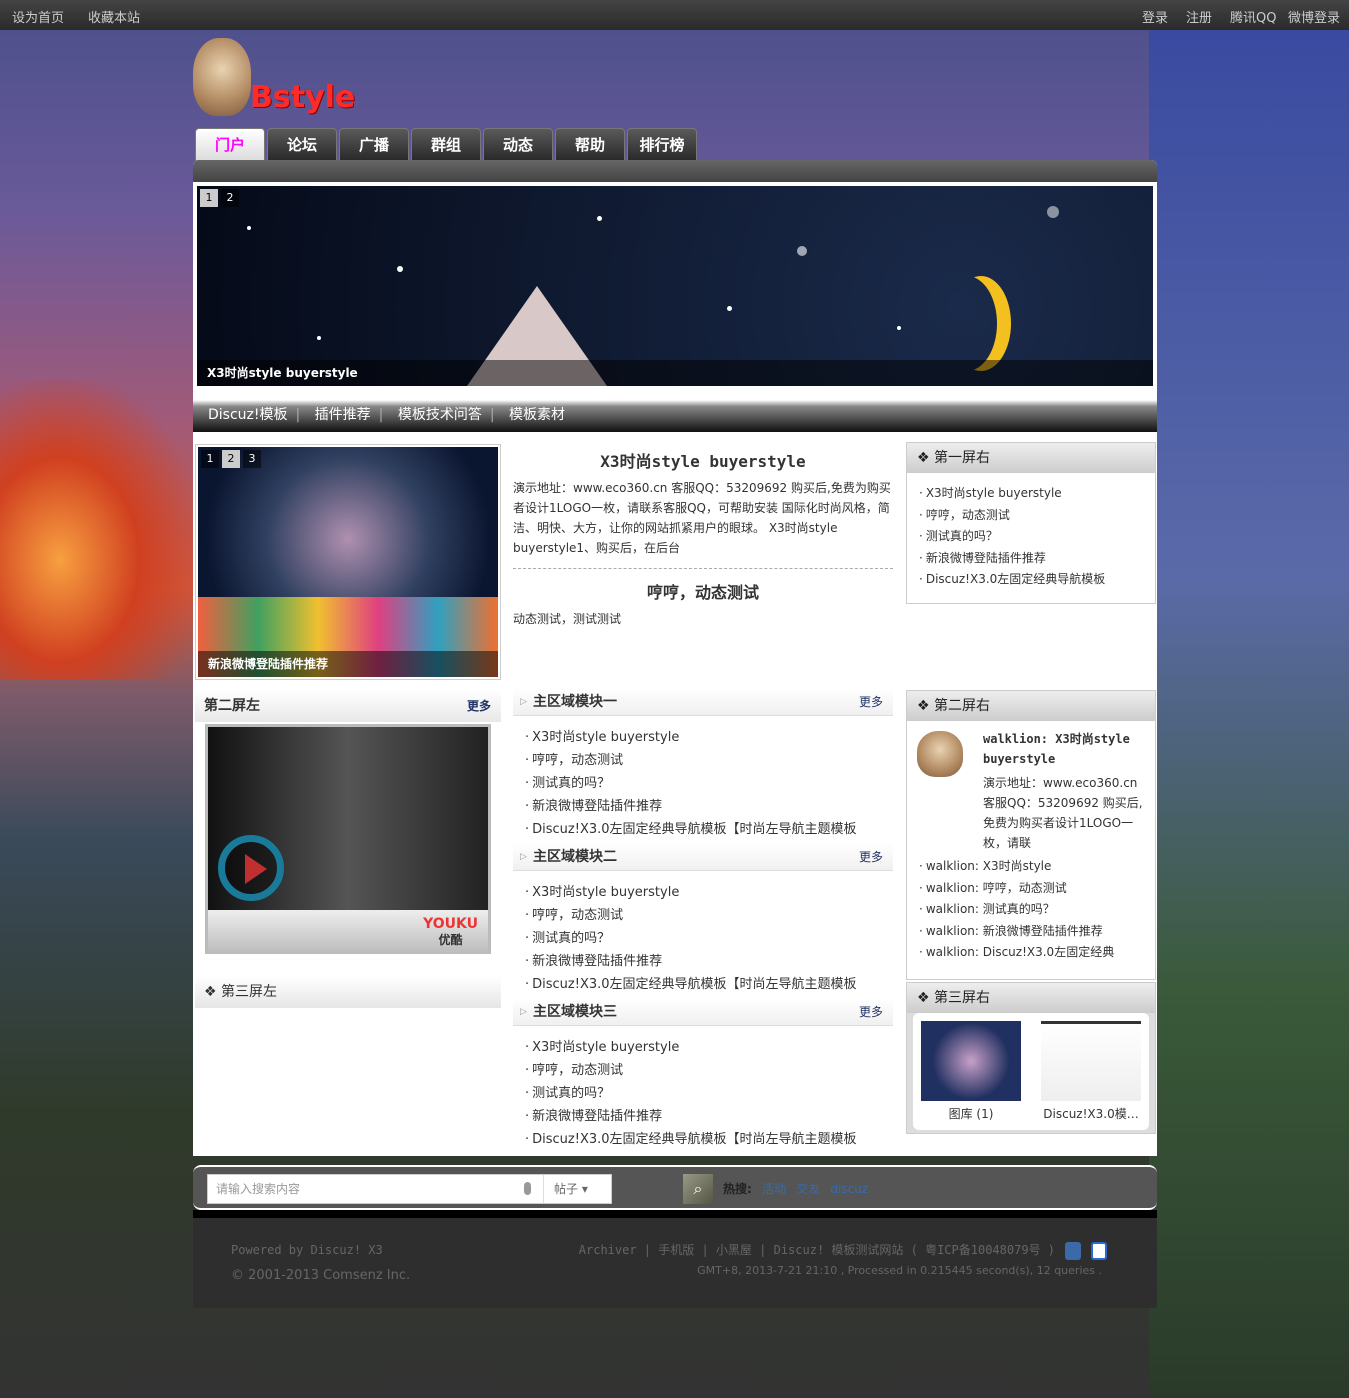  What do you see at coordinates (967, 323) in the screenshot?
I see `moon-illustration` at bounding box center [967, 323].